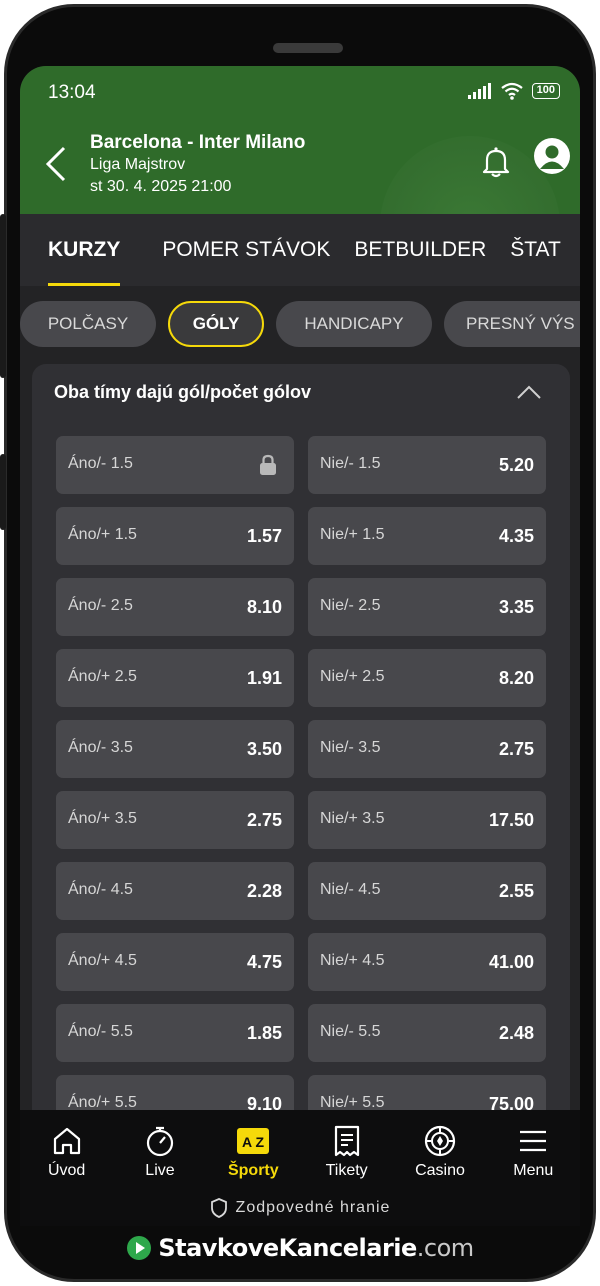  I want to click on odds-label: Áno/- 5.5, so click(100, 1031).